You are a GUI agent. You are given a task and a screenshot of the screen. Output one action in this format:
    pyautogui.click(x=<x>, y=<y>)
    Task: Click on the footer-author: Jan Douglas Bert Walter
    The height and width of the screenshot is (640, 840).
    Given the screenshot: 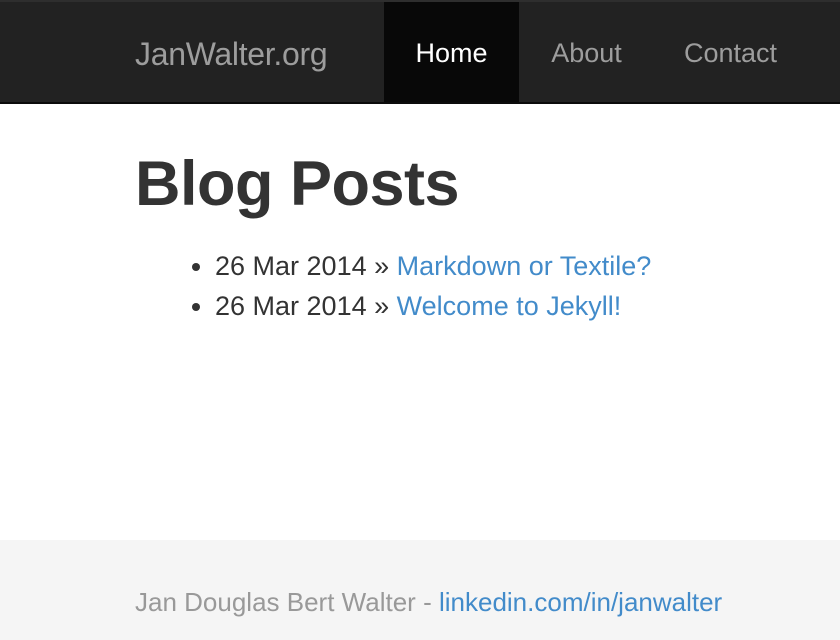 What is the action you would take?
    pyautogui.click(x=275, y=602)
    